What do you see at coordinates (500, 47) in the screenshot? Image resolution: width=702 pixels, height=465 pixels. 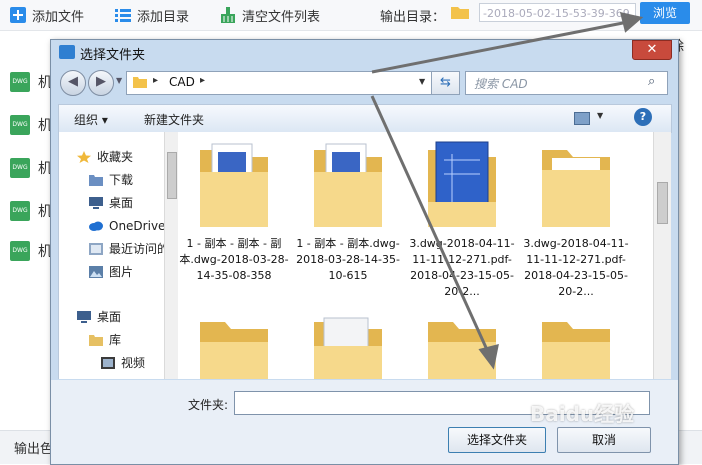 I see `arrow-to-browse` at bounding box center [500, 47].